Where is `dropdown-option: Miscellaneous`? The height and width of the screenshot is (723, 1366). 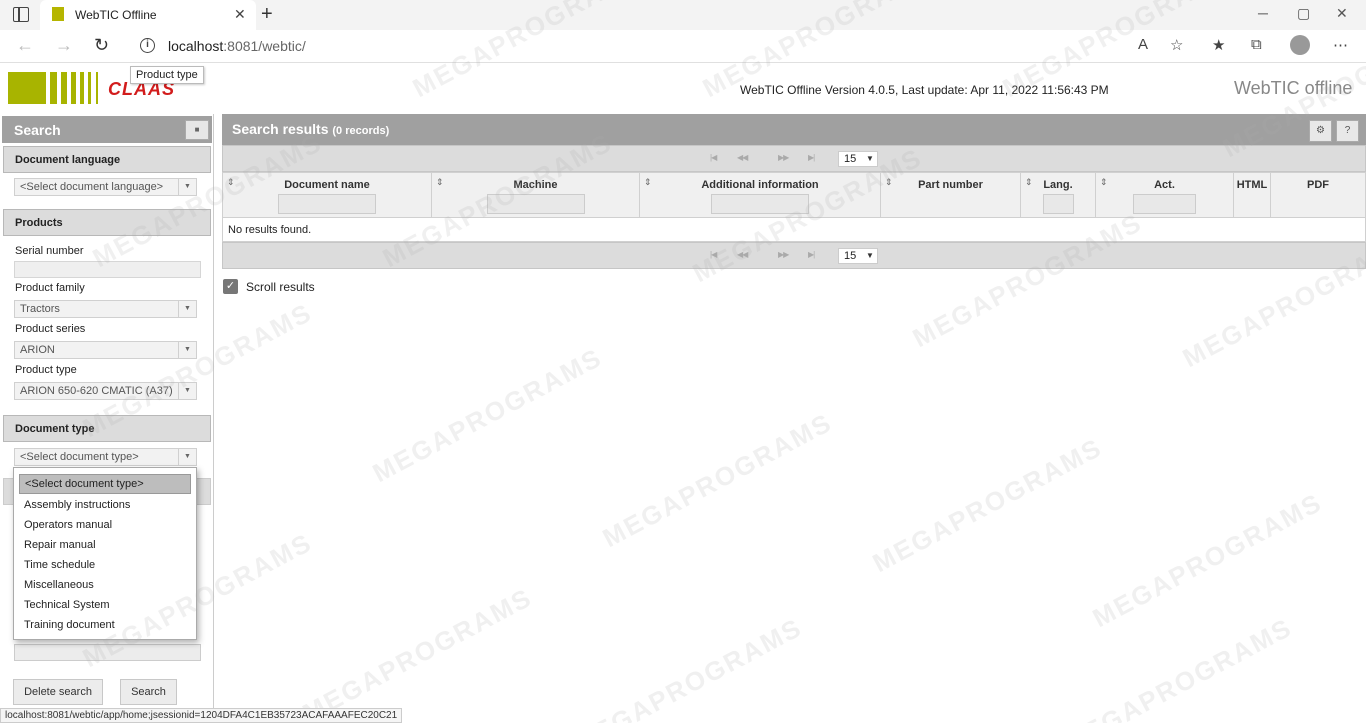 dropdown-option: Miscellaneous is located at coordinates (59, 585).